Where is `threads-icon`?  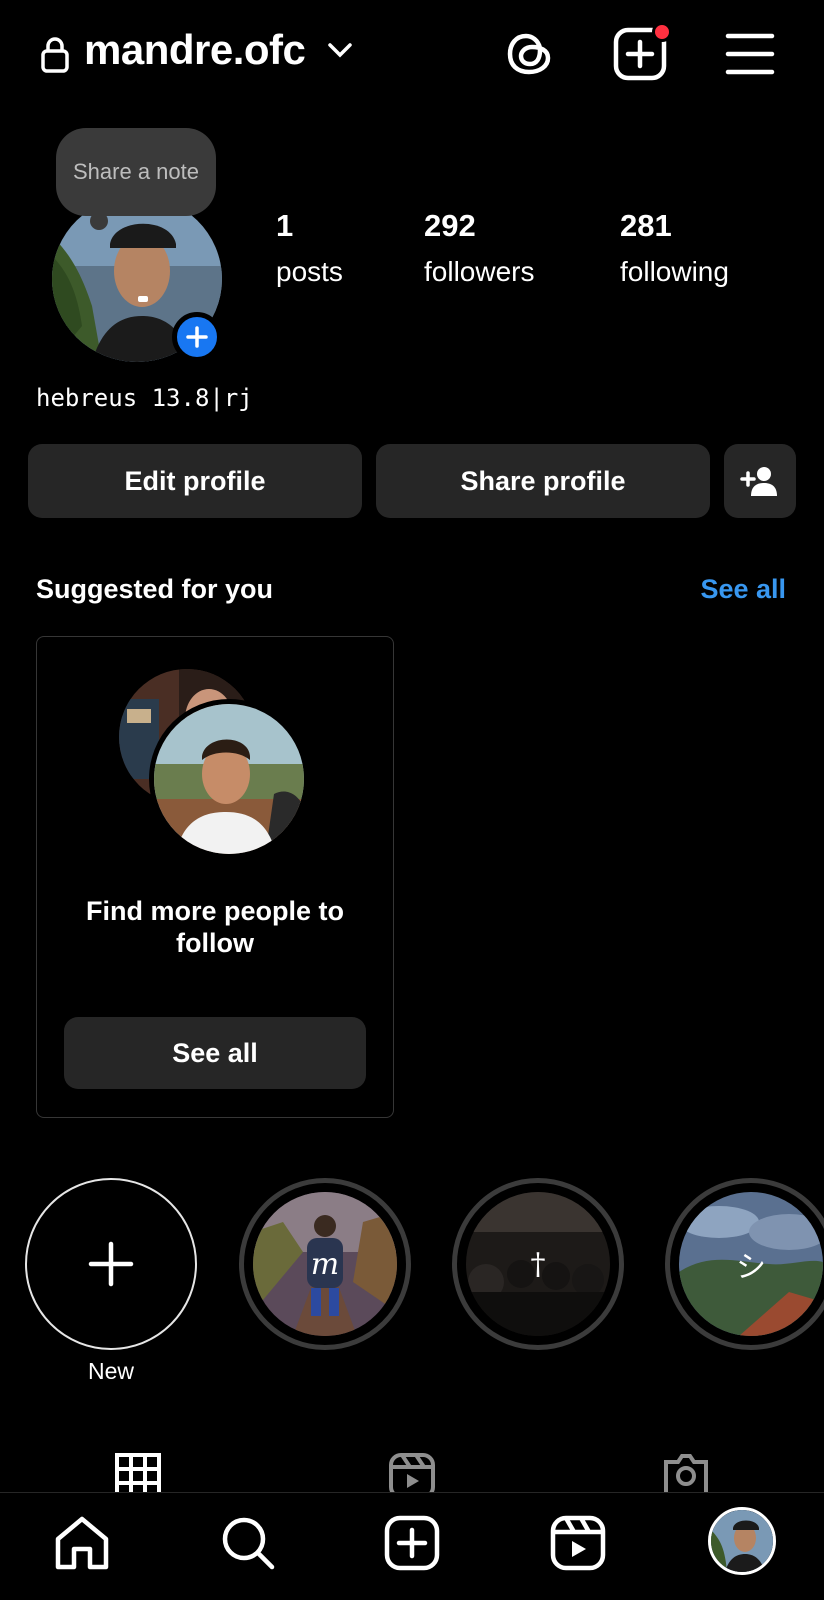 threads-icon is located at coordinates (530, 54).